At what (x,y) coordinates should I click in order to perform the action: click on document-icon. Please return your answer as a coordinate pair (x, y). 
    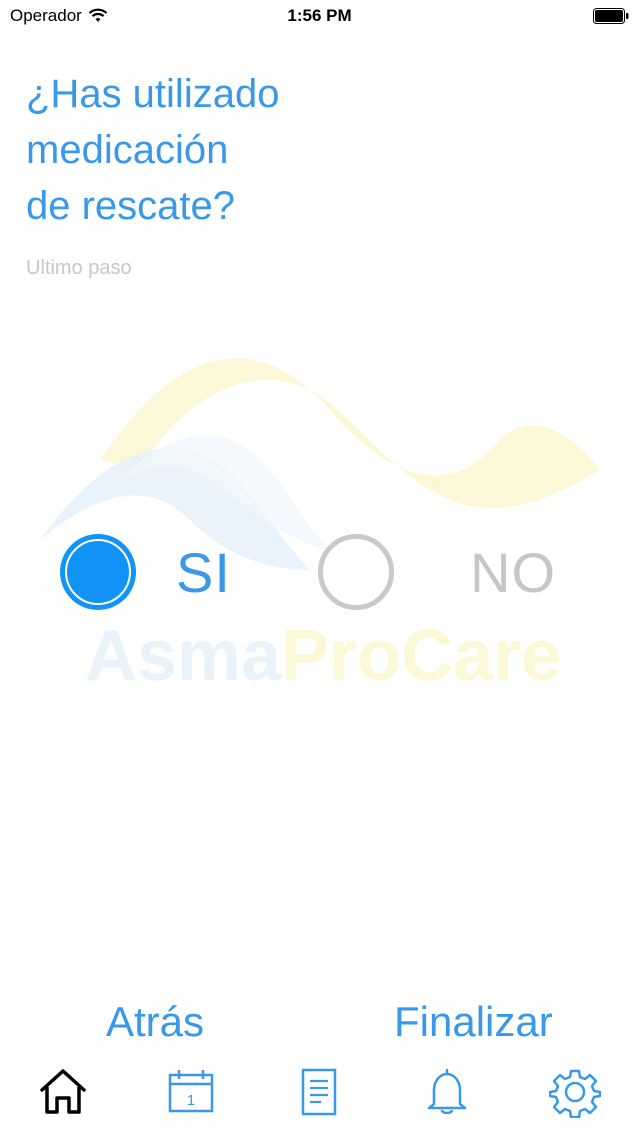
    Looking at the image, I should click on (319, 1092).